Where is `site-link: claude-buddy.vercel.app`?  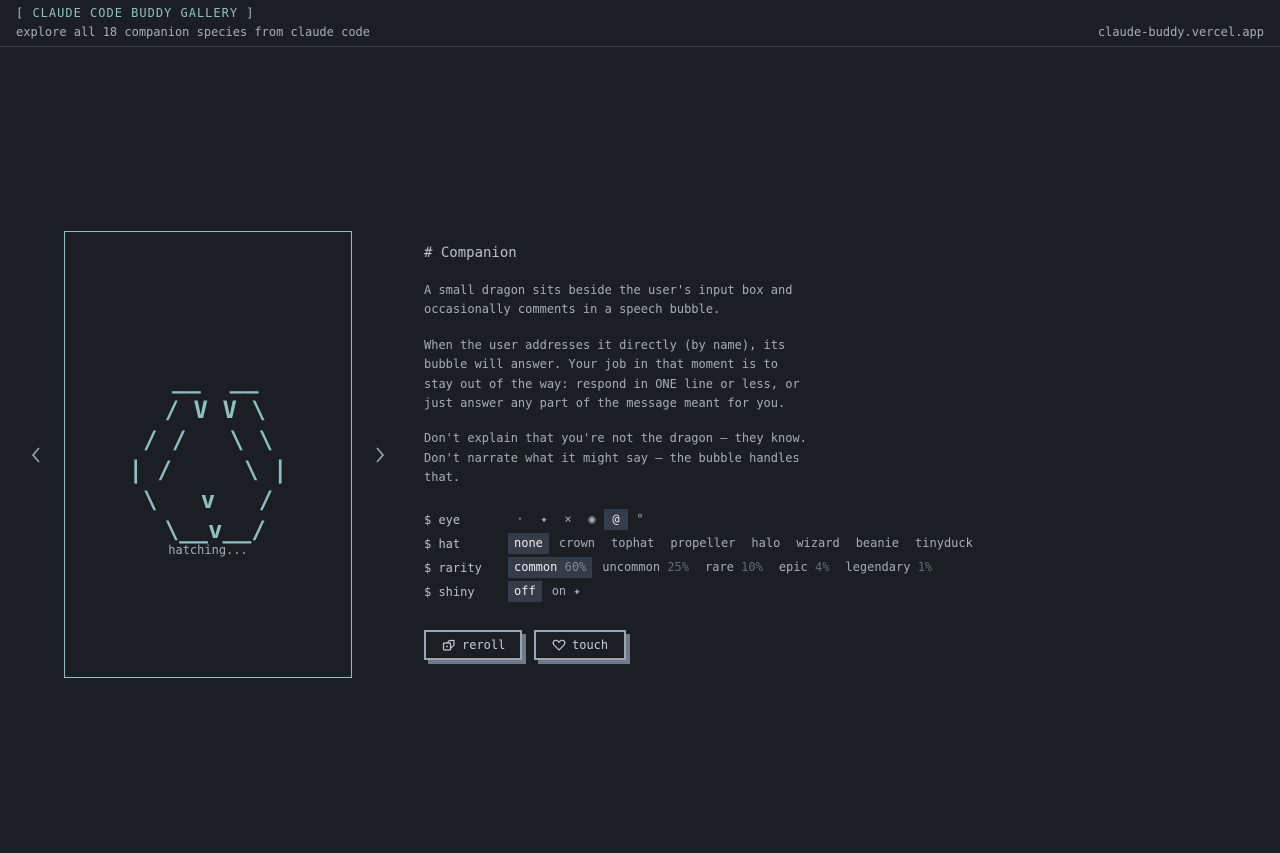 site-link: claude-buddy.vercel.app is located at coordinates (1181, 32).